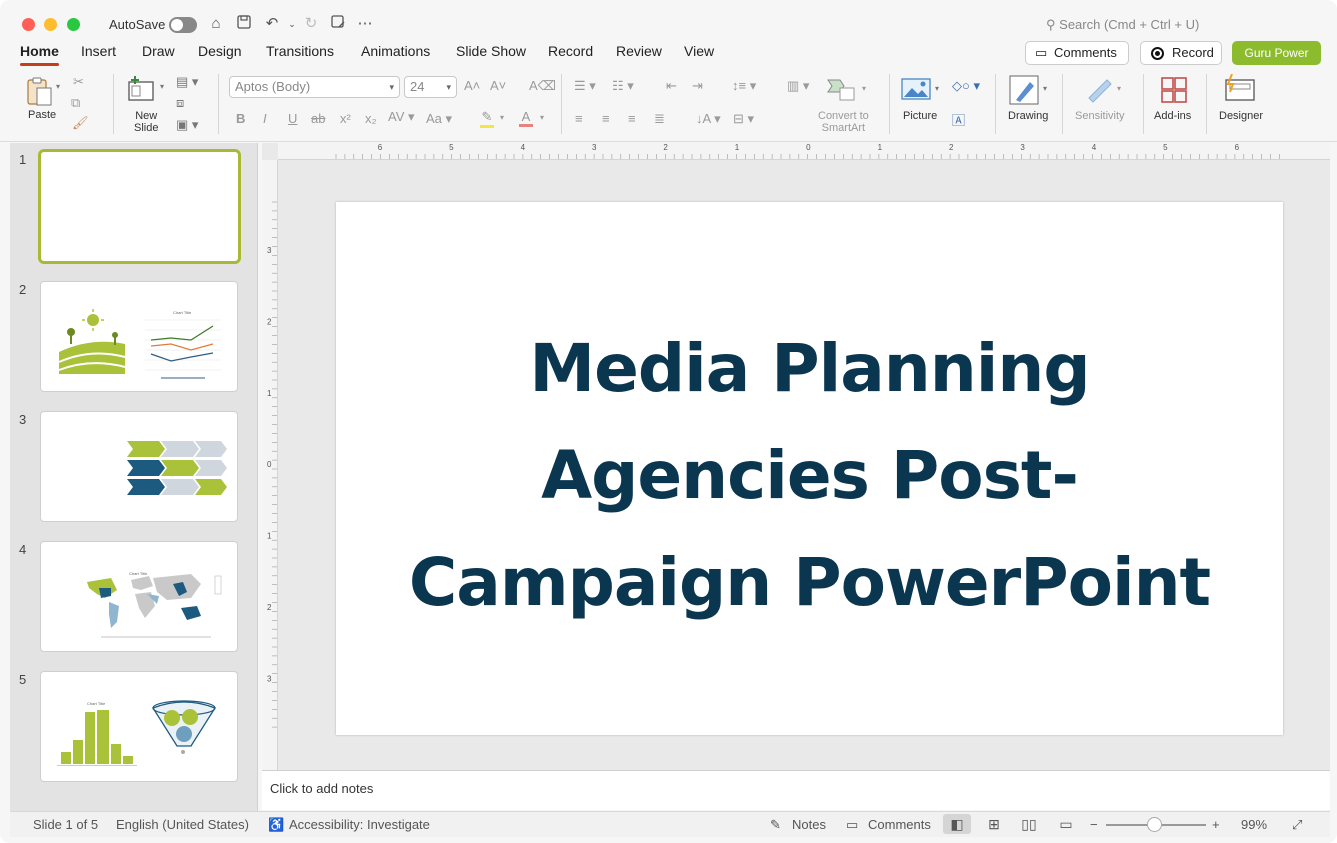 The height and width of the screenshot is (843, 1337). What do you see at coordinates (28, 24) in the screenshot?
I see `close-window-button` at bounding box center [28, 24].